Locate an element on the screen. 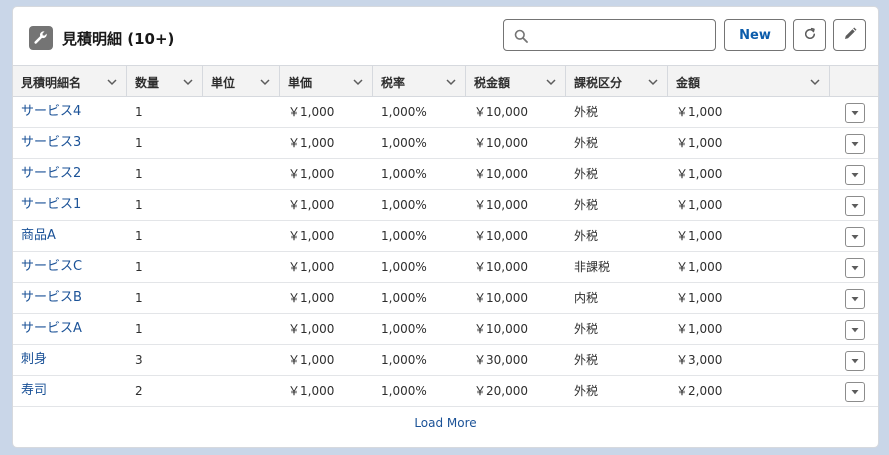  column-header-price: 単価 is located at coordinates (326, 81).